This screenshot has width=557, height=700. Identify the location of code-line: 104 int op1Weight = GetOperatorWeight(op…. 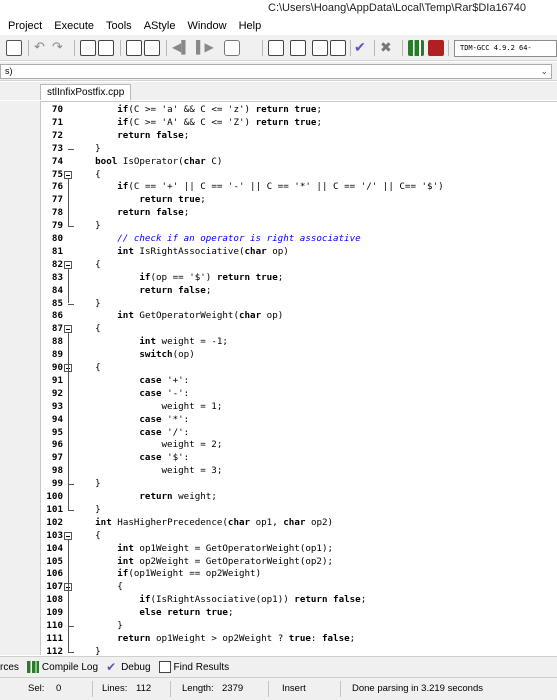
(299, 549).